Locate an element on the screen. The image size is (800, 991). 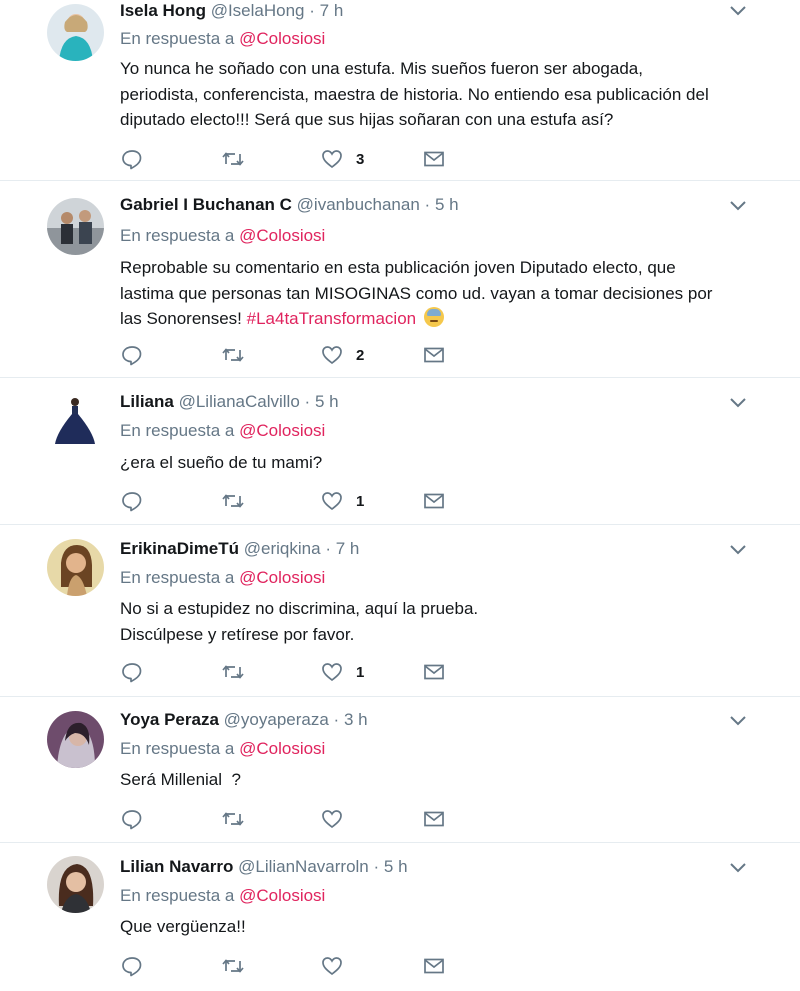
user-handle: @LilianNavarroln is located at coordinates (303, 866).